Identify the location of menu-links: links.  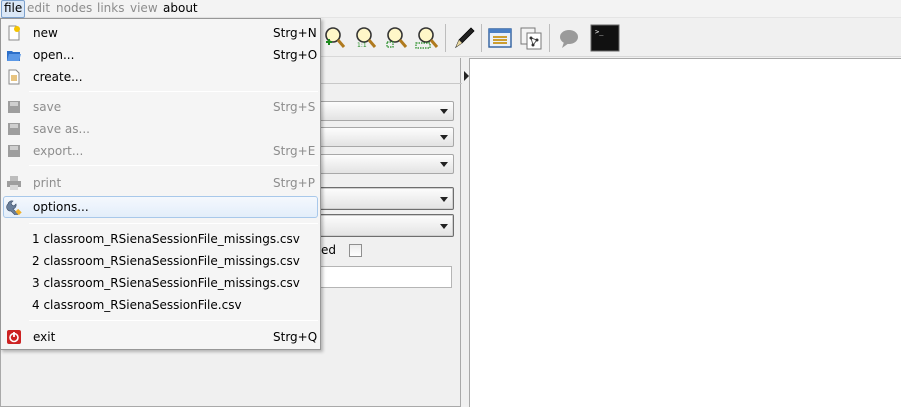
(110, 9).